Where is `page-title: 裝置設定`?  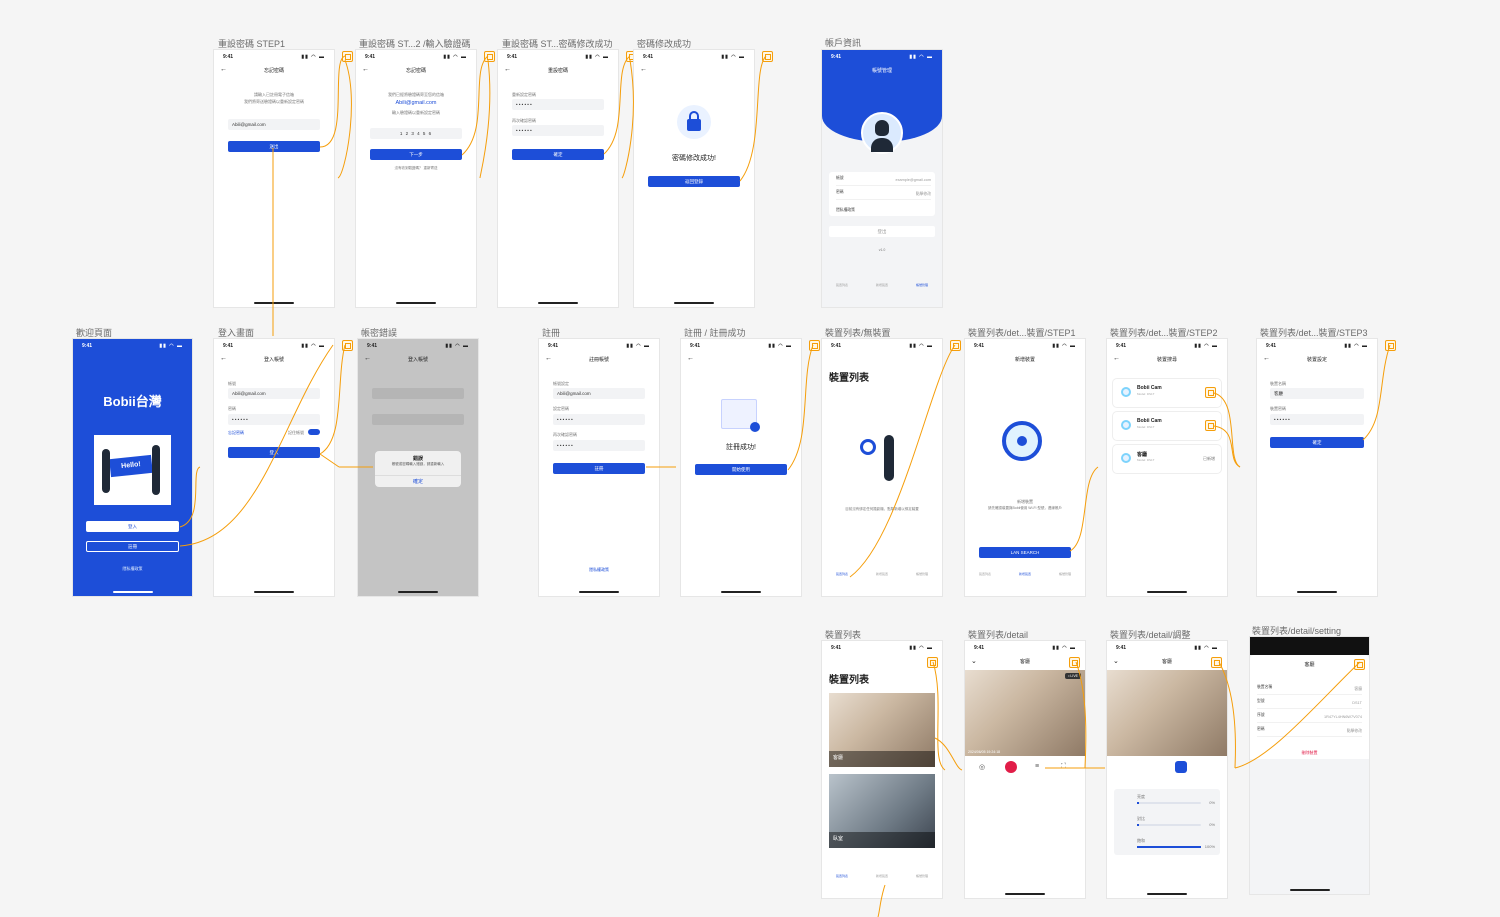
page-title: 裝置設定 is located at coordinates (1316, 360).